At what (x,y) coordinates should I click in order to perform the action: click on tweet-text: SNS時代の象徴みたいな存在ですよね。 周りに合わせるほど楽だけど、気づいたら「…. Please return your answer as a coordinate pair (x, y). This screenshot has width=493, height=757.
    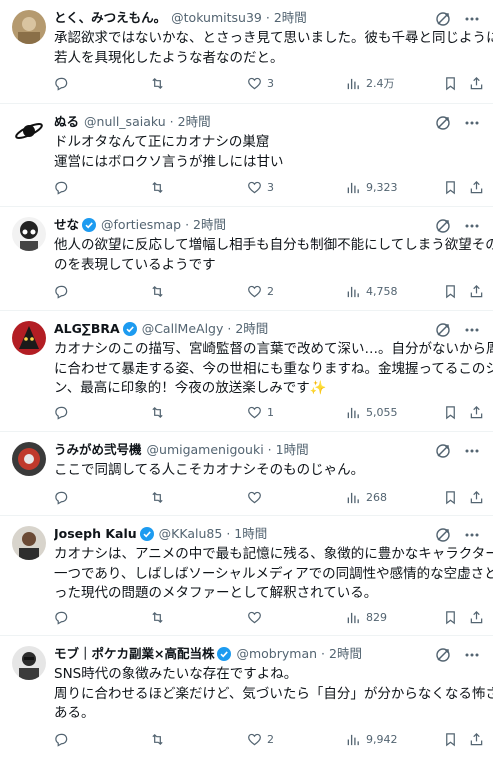
    Looking at the image, I should click on (273, 694).